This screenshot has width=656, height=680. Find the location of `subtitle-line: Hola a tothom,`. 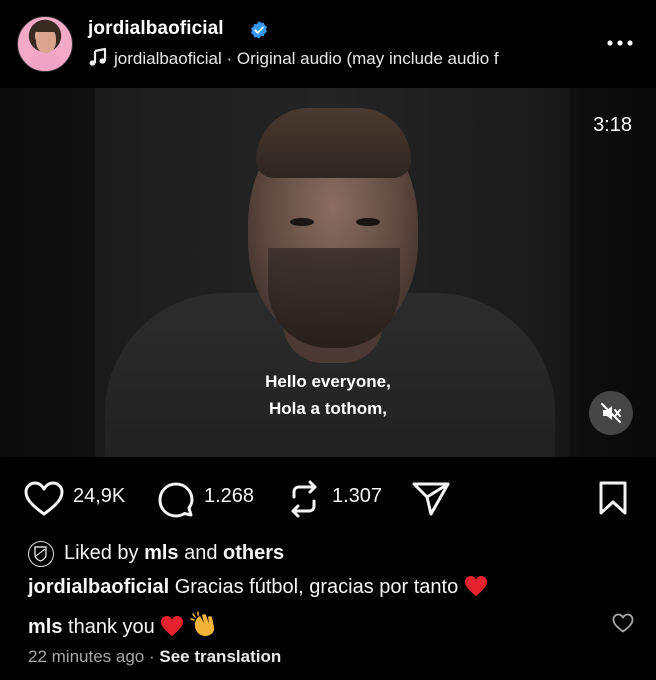

subtitle-line: Hola a tothom, is located at coordinates (328, 408).